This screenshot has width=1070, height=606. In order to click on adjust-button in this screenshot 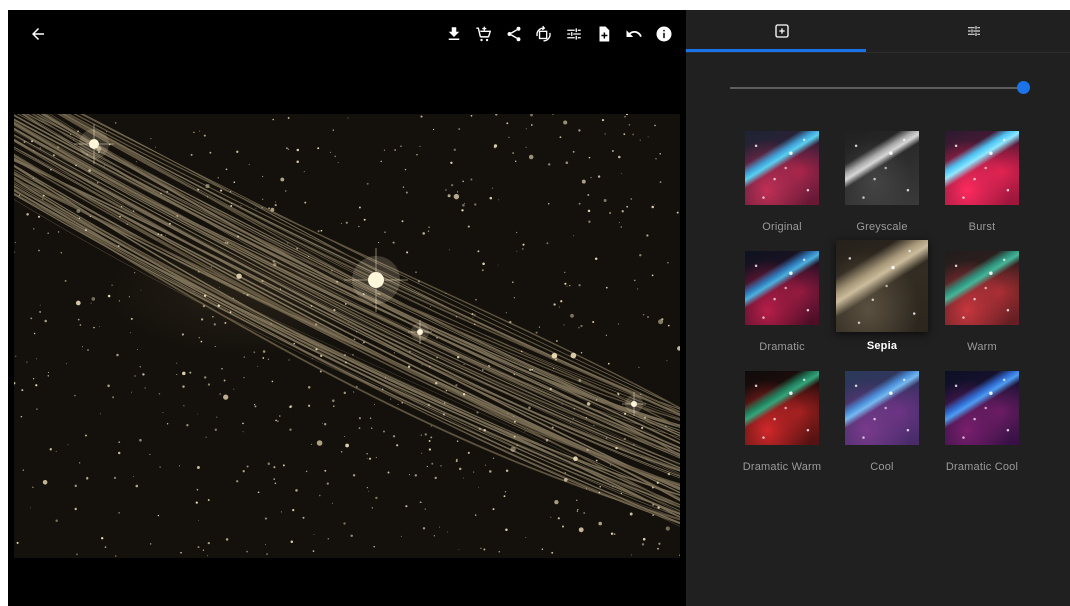, I will do `click(573, 34)`.